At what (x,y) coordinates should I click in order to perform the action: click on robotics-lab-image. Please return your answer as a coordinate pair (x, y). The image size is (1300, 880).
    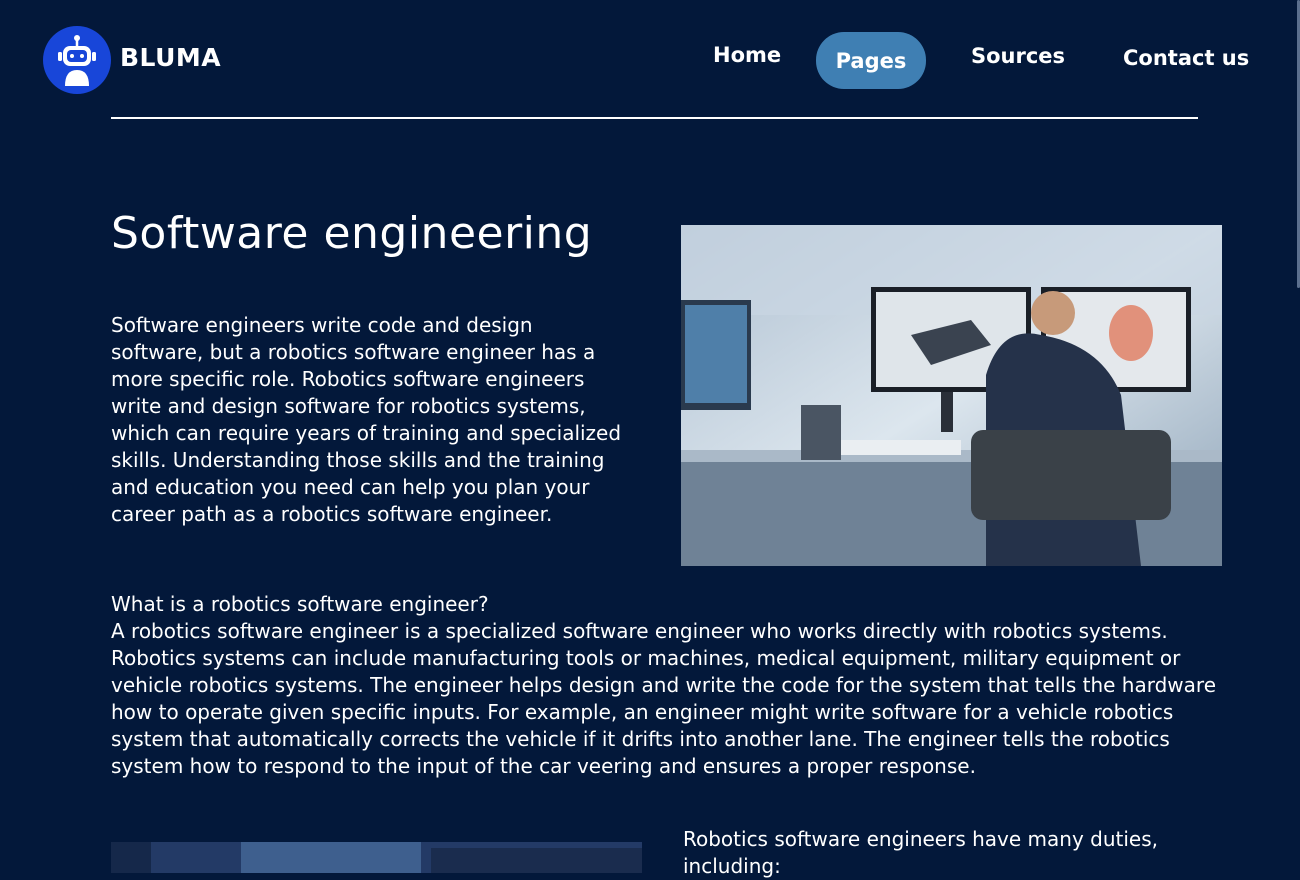
    Looking at the image, I should click on (376, 857).